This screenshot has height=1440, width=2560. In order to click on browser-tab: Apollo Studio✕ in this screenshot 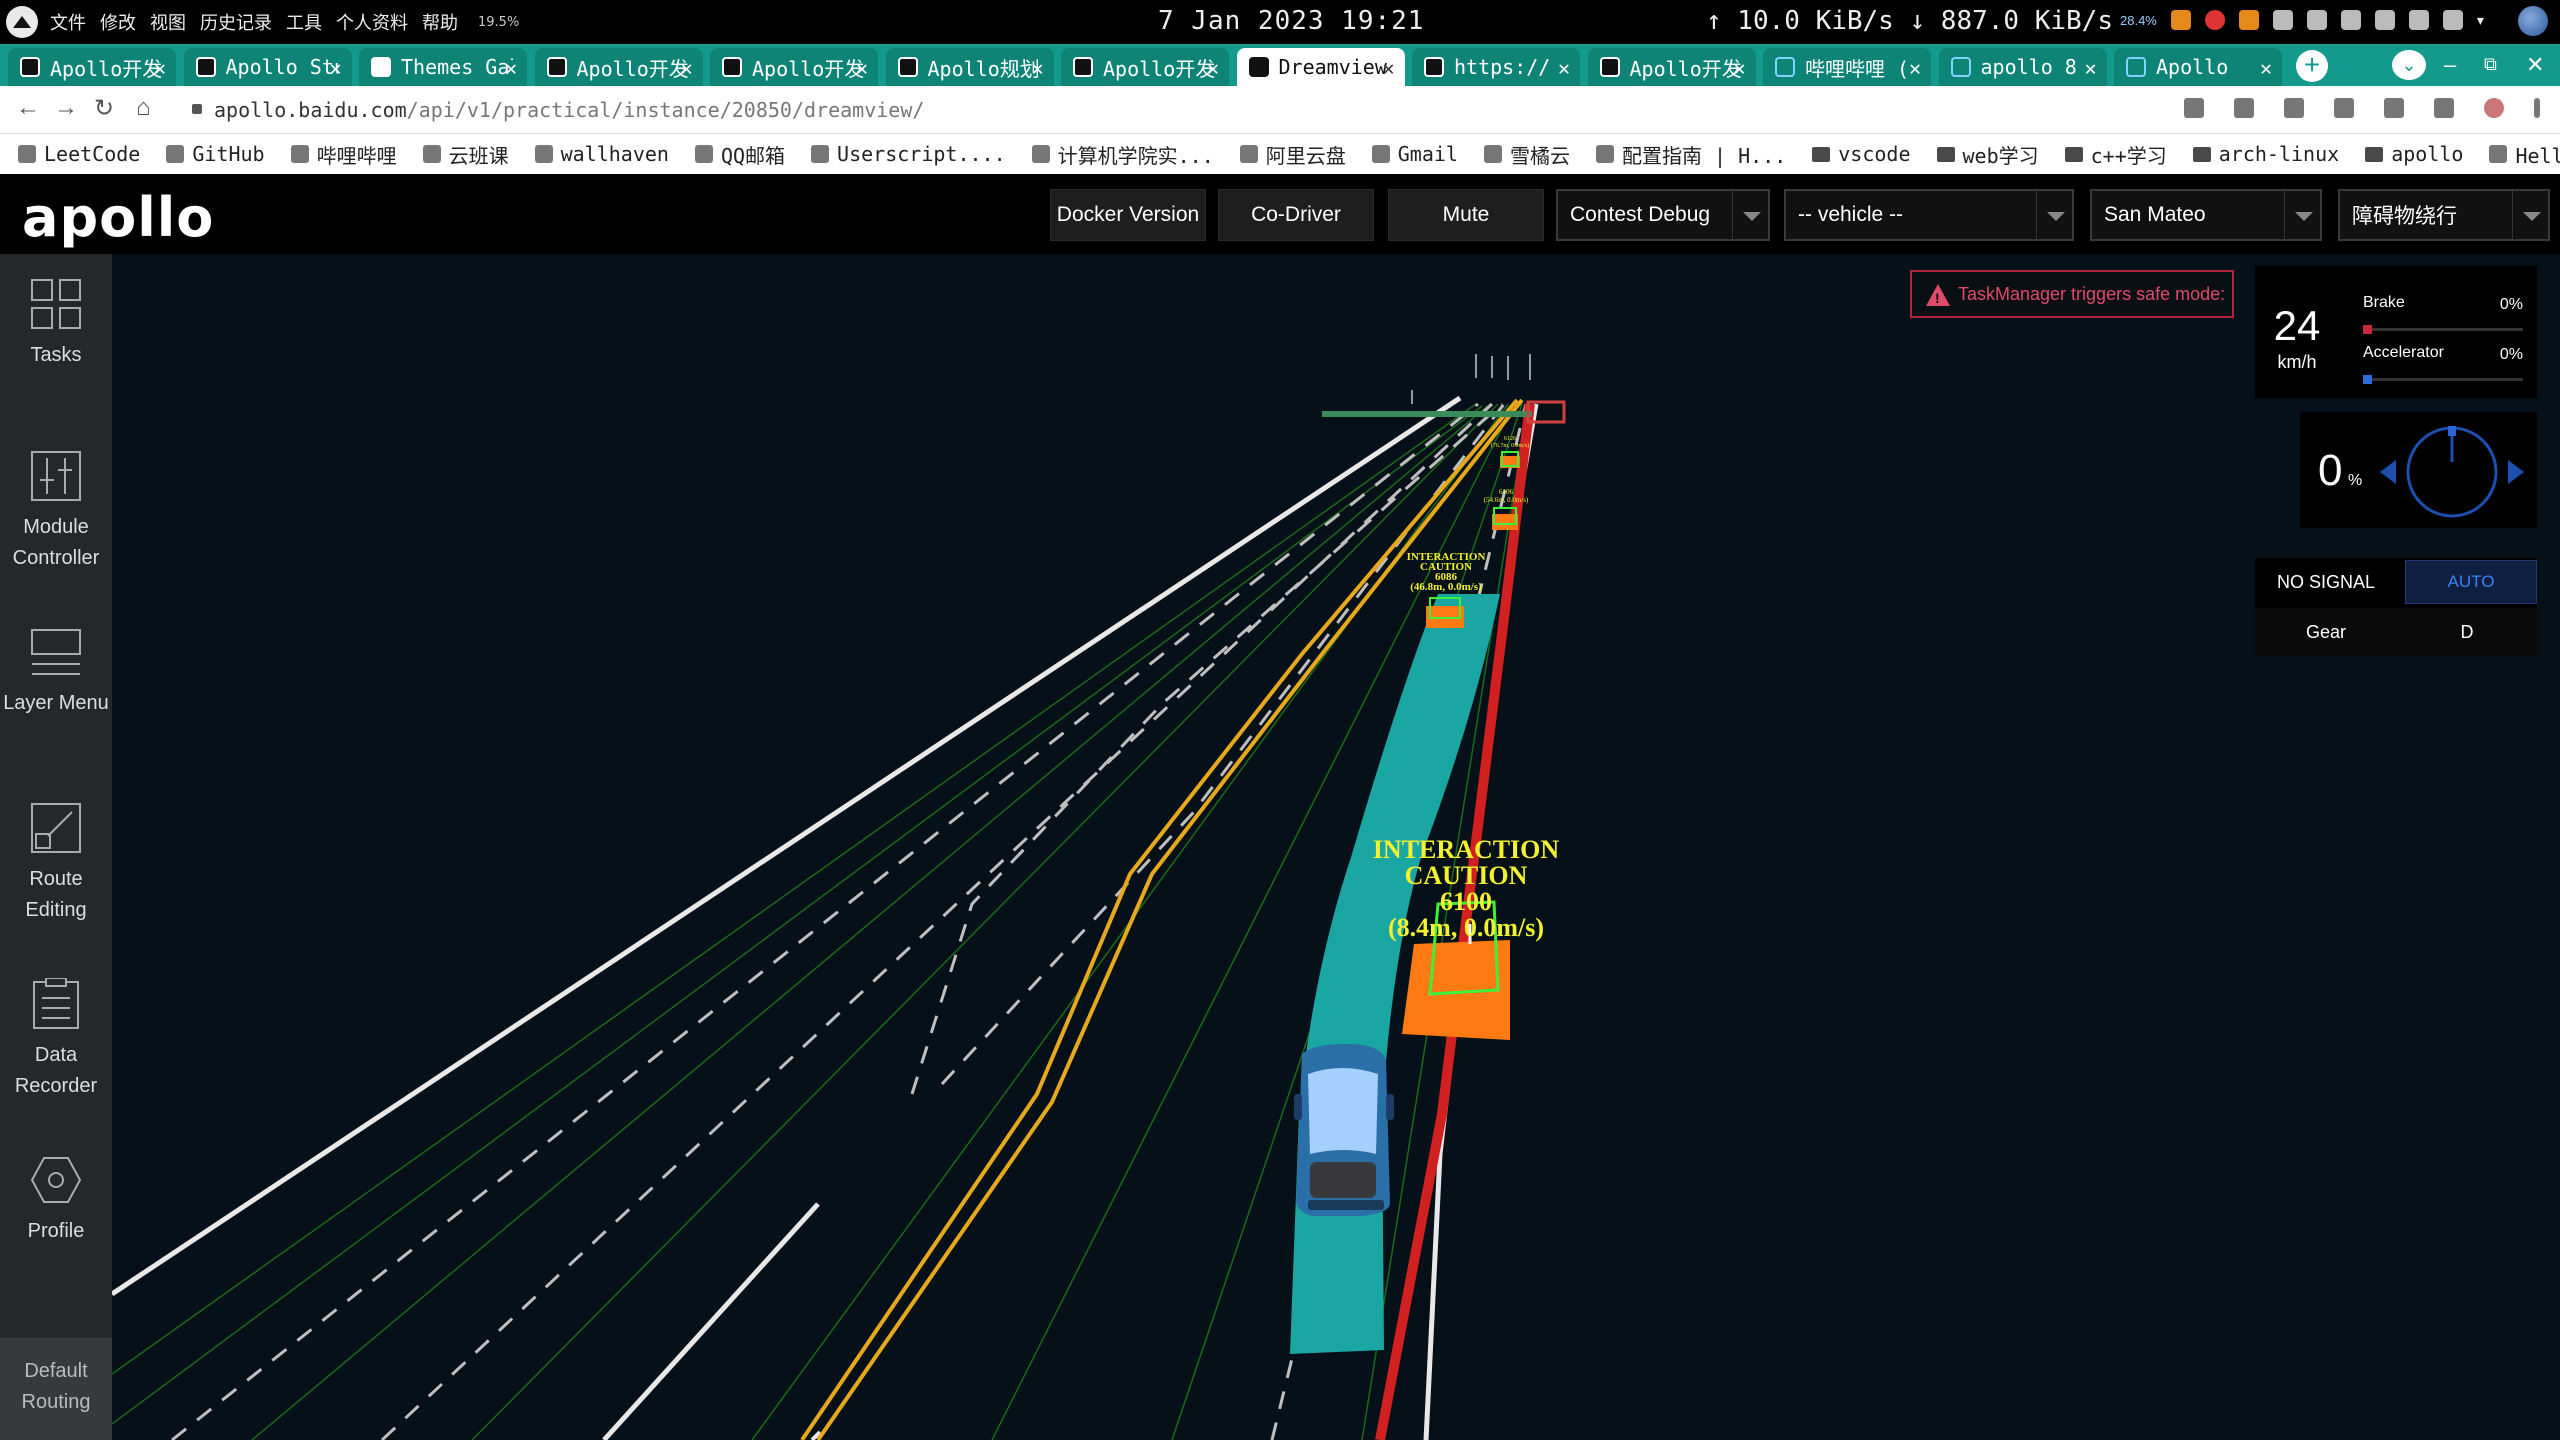, I will do `click(267, 67)`.